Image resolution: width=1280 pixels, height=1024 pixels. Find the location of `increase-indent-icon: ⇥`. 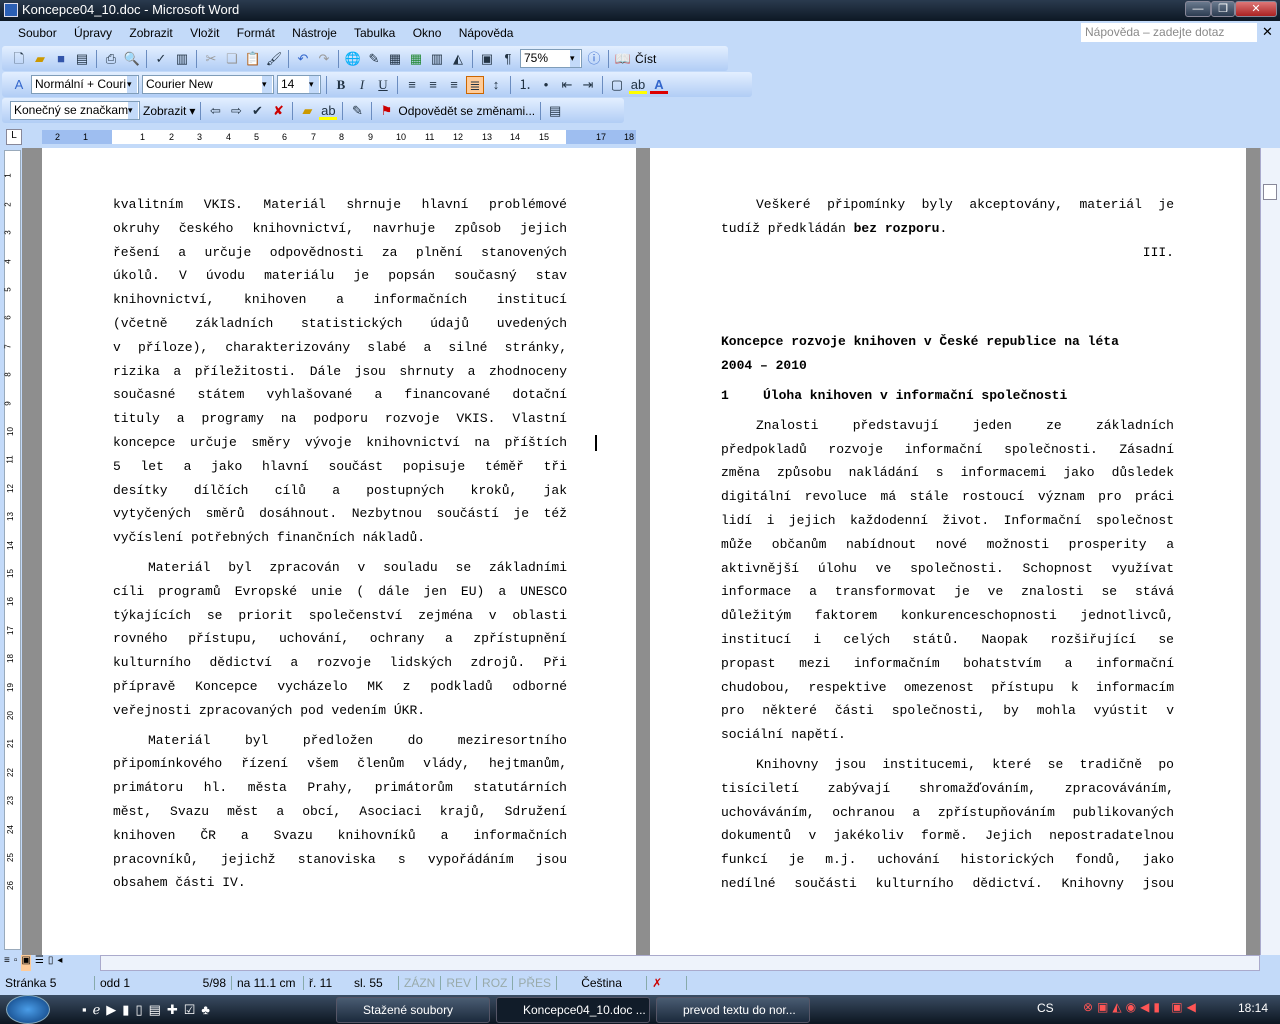

increase-indent-icon: ⇥ is located at coordinates (588, 85).